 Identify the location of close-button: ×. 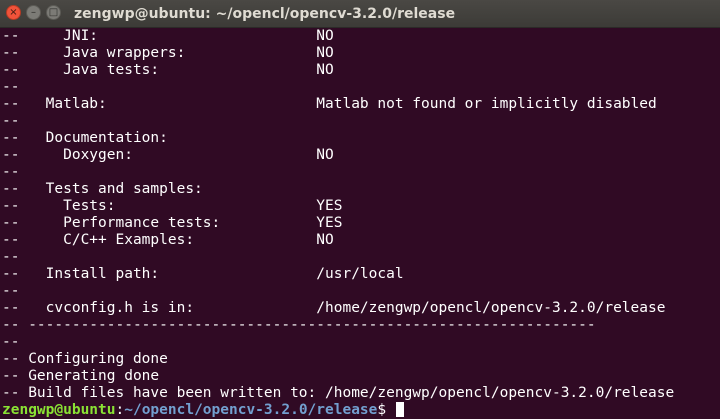
(13, 12).